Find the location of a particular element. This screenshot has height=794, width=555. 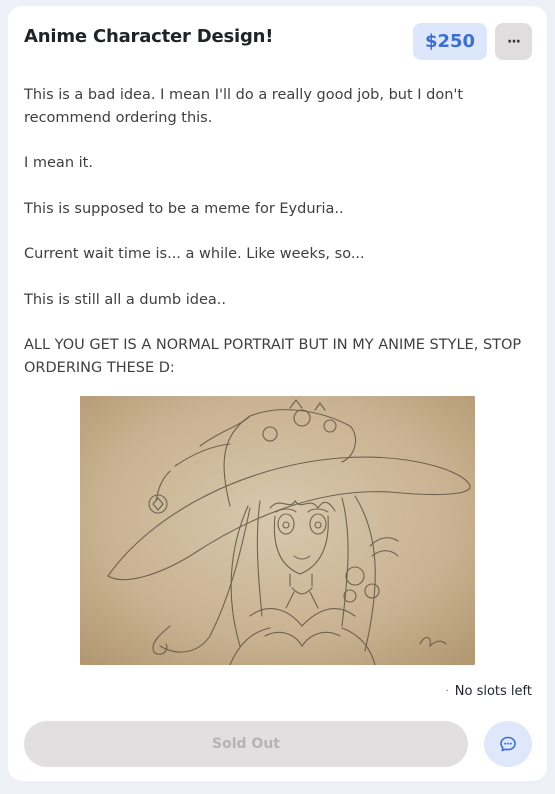

price-badge: $250 is located at coordinates (450, 41).